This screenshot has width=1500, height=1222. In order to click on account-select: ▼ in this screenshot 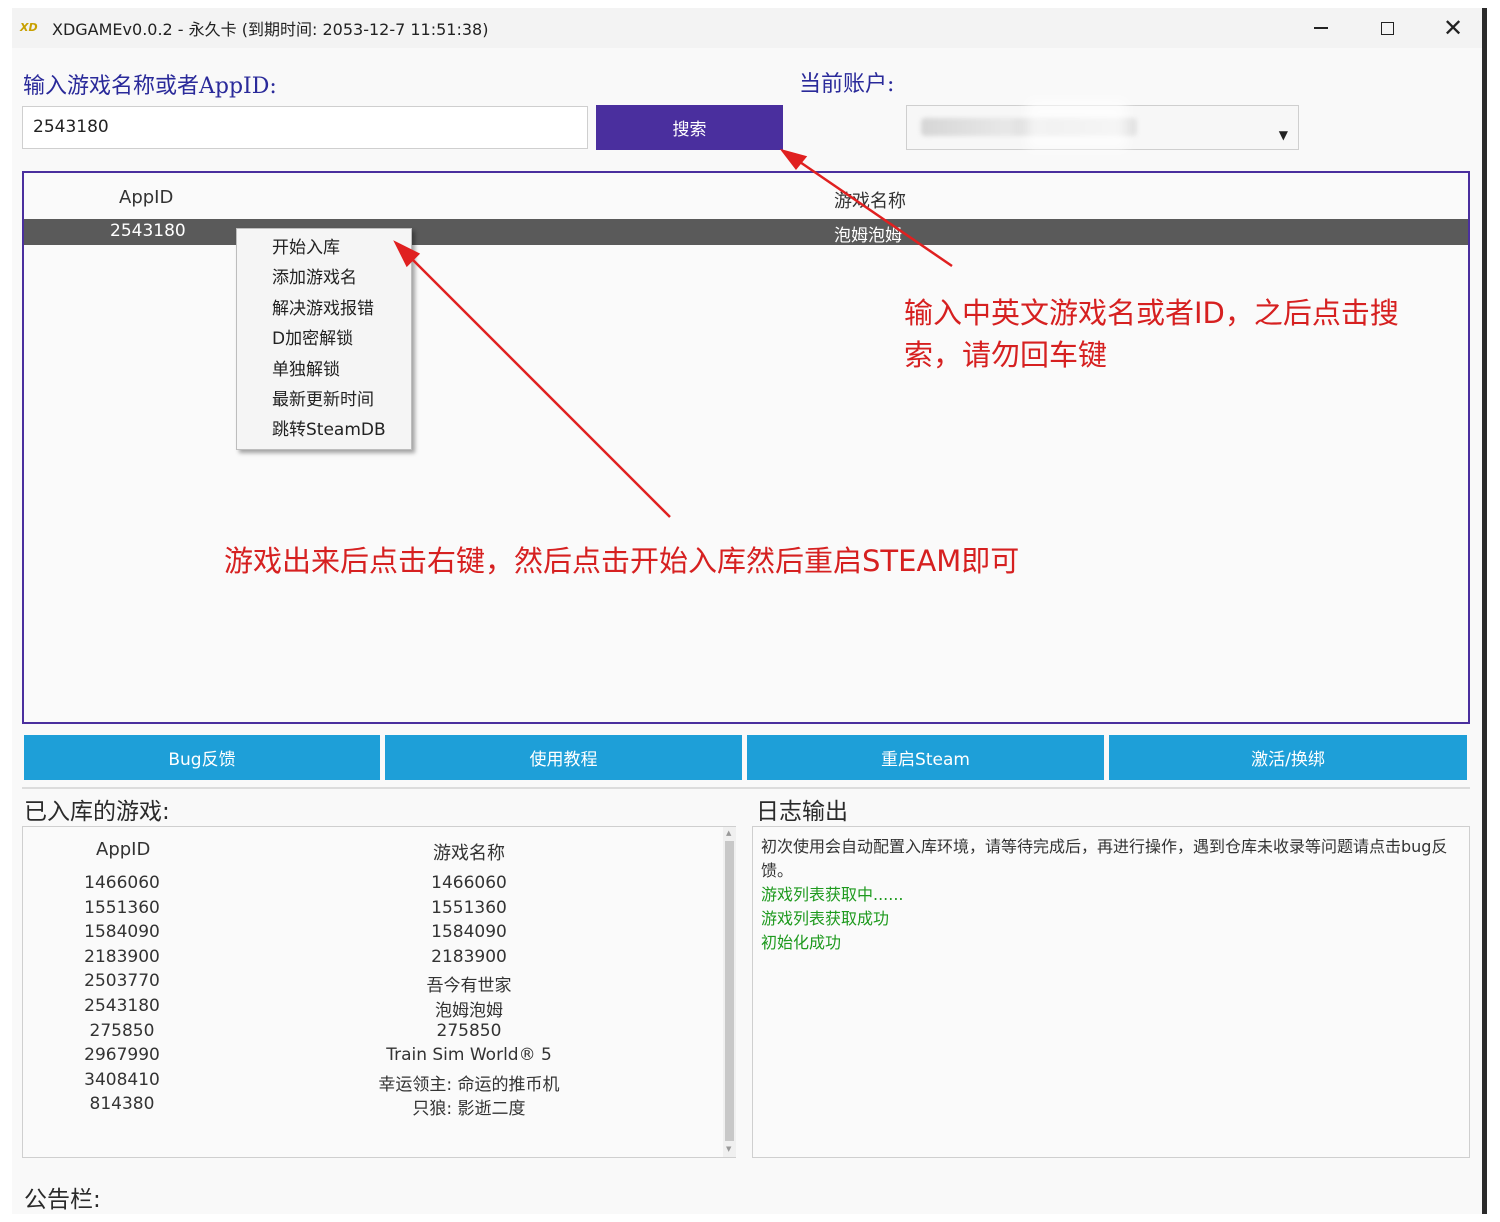, I will do `click(1102, 125)`.